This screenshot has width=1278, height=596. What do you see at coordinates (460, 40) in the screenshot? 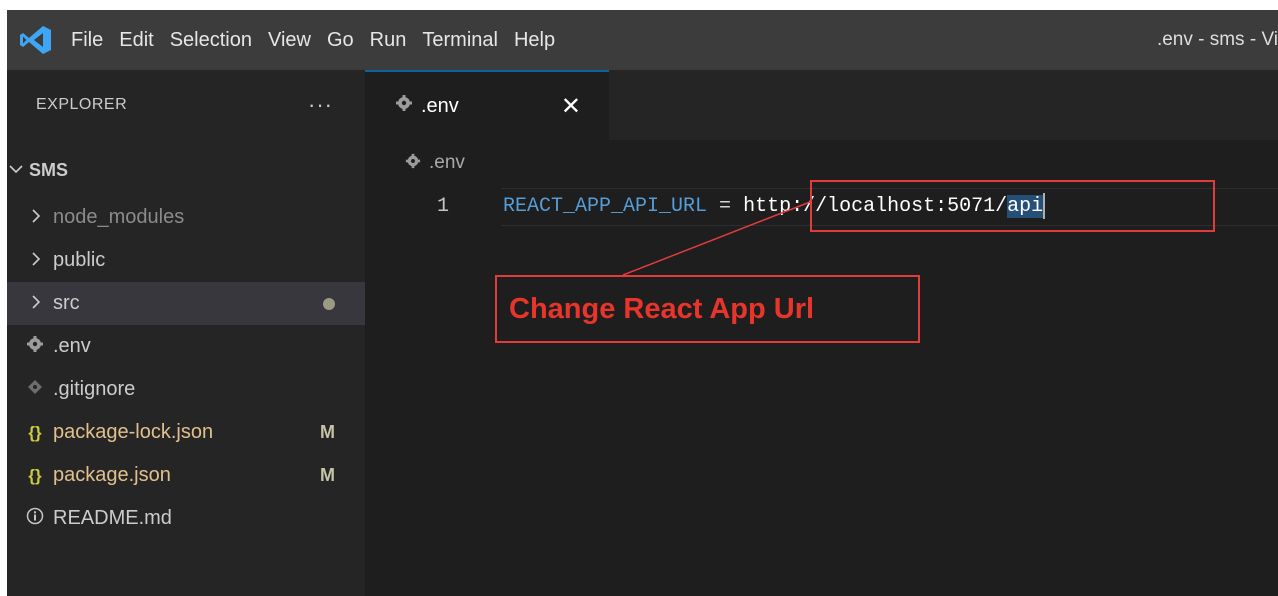
I see `menu-terminal: Terminal` at bounding box center [460, 40].